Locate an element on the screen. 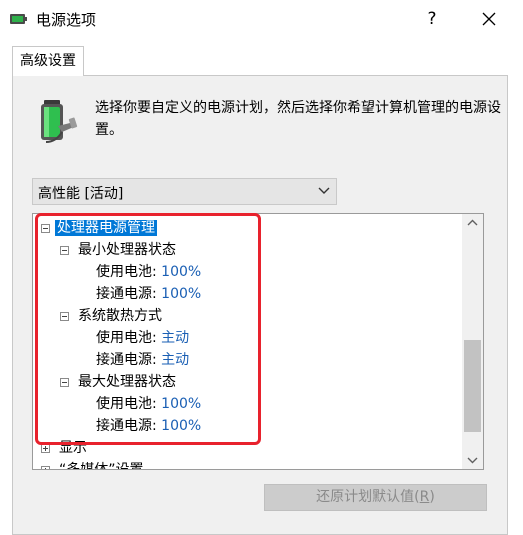  chevron-up-icon is located at coordinates (472, 222).